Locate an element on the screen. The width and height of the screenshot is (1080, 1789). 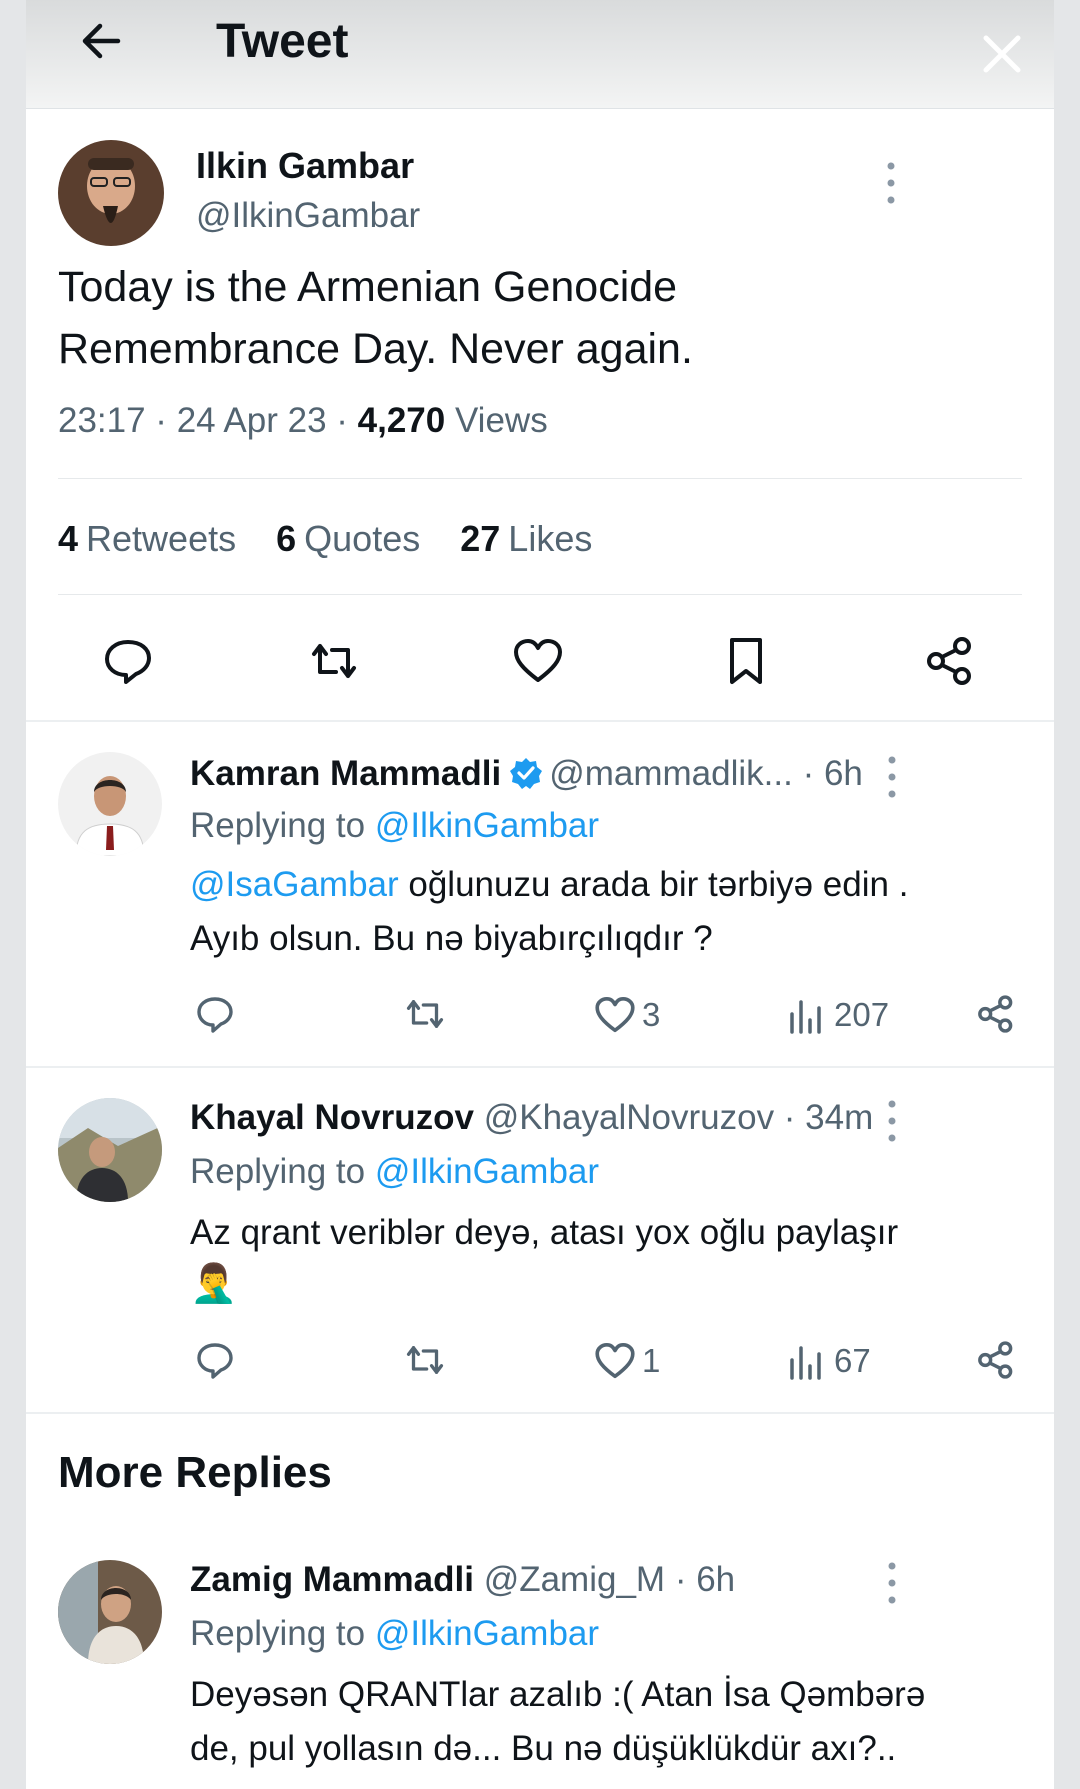
retweets-count: 4 is located at coordinates (68, 538).